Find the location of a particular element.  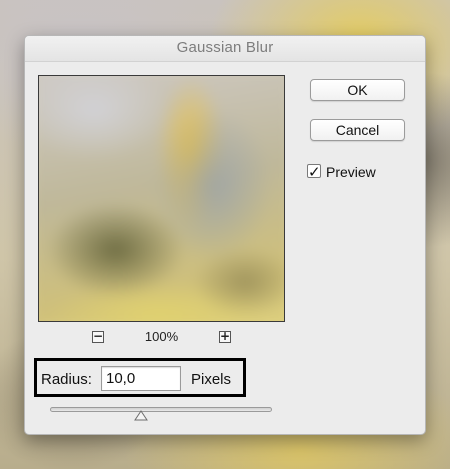

zoom-controls: − 100% + is located at coordinates (161, 338).